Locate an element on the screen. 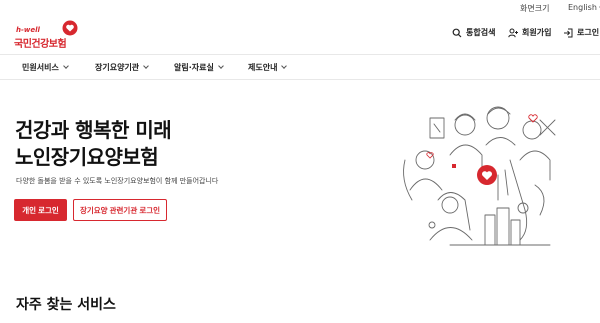  nav-item-system-guide: 제도안내 is located at coordinates (268, 67).